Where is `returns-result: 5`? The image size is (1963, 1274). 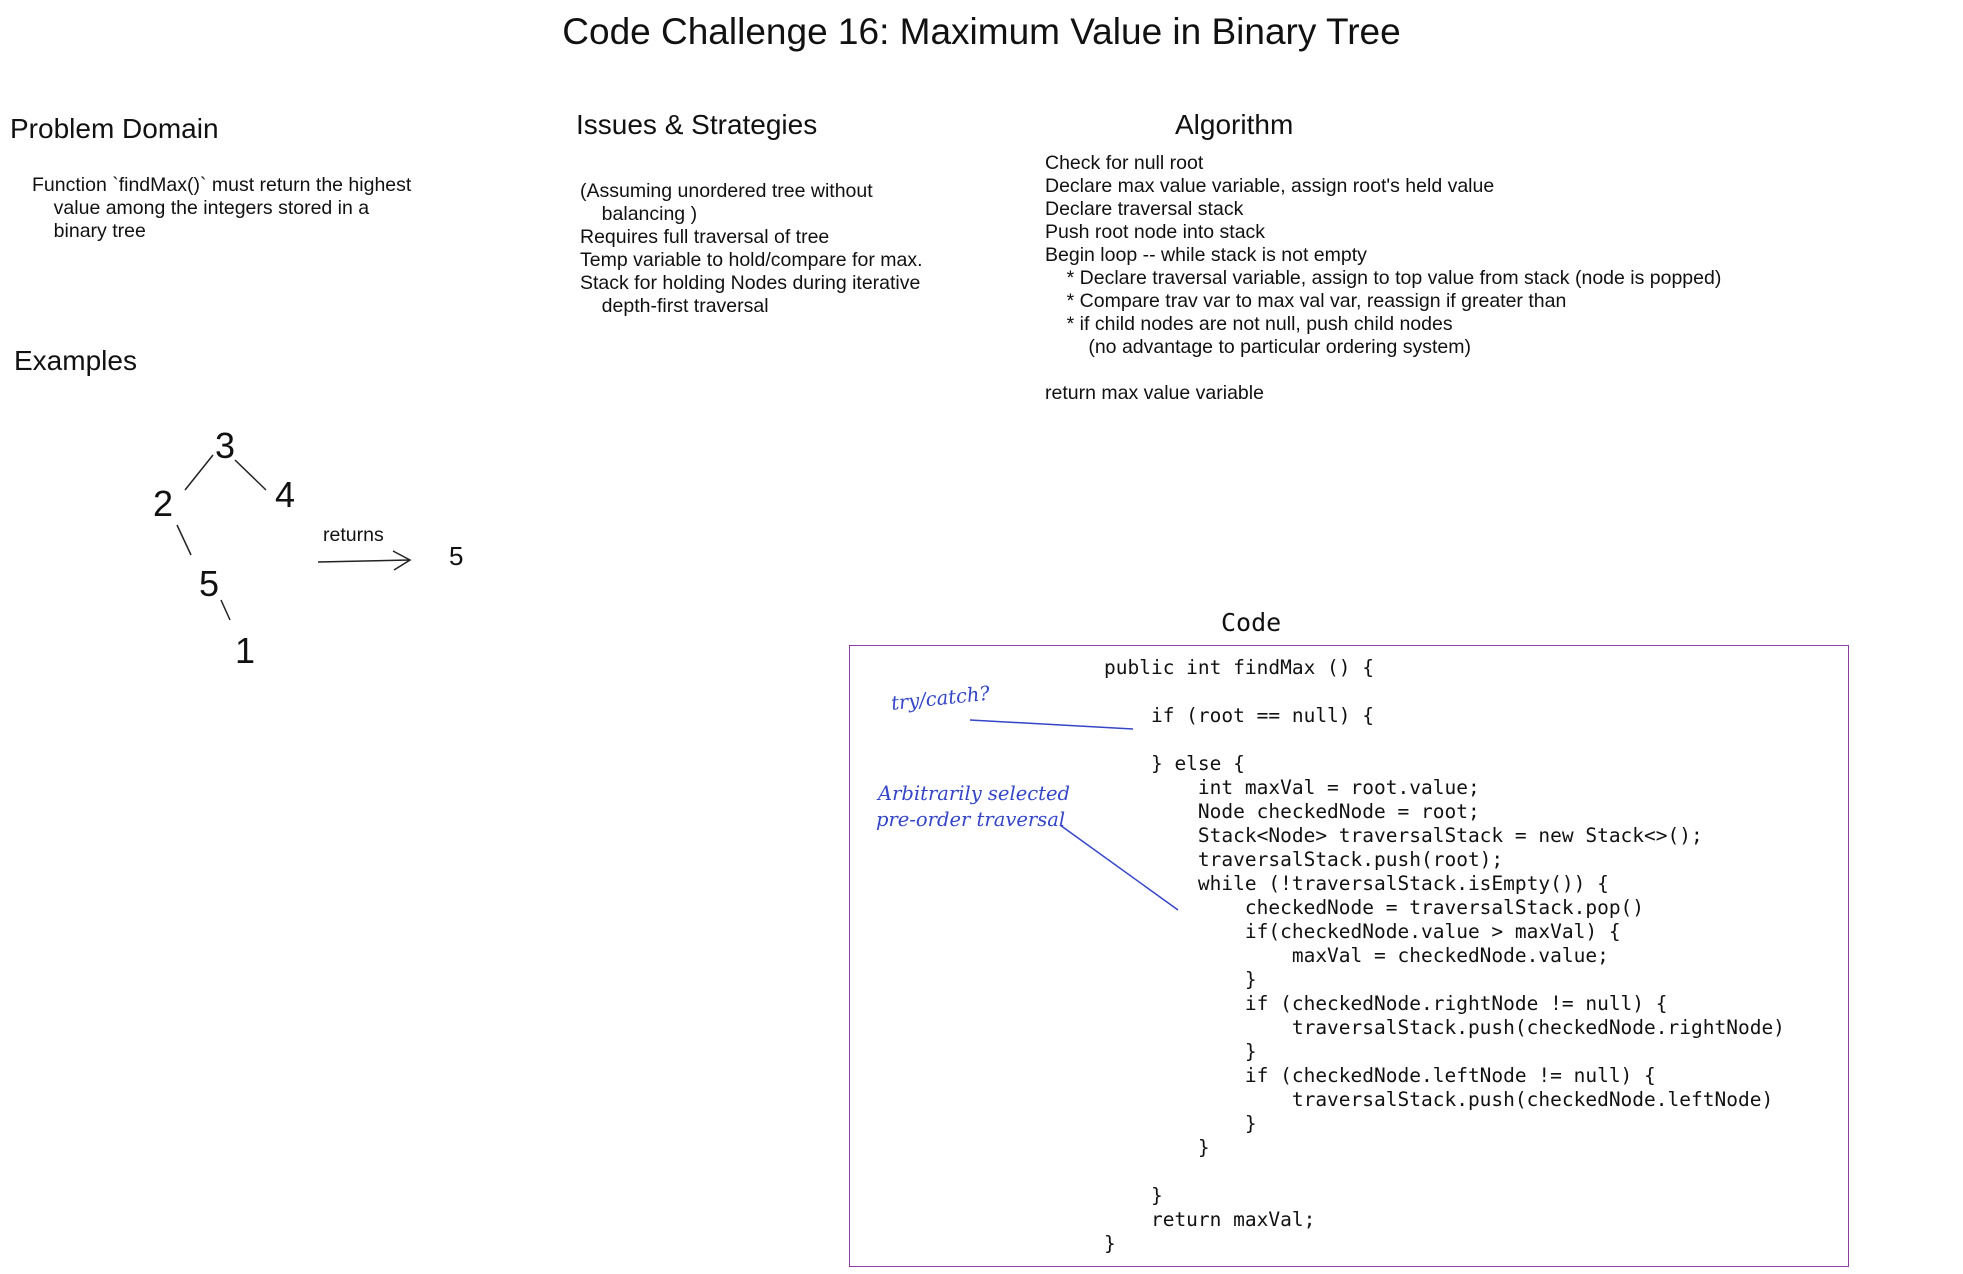
returns-result: 5 is located at coordinates (456, 556).